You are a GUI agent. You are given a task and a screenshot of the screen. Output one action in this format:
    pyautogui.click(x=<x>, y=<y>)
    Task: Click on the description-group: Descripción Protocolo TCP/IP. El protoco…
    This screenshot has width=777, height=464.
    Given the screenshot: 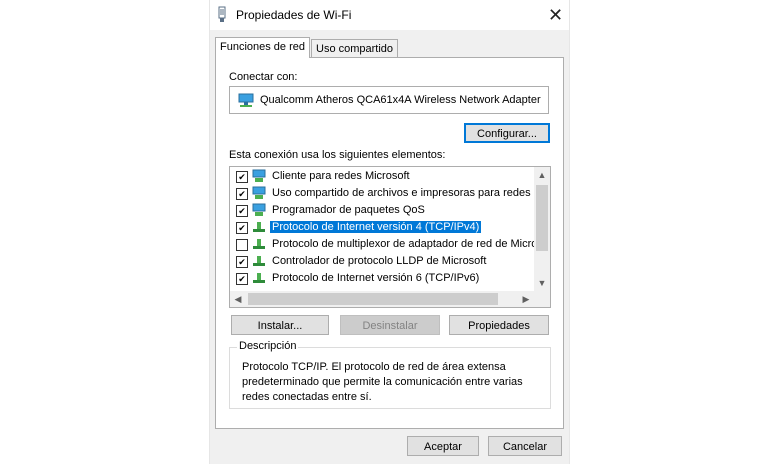 What is the action you would take?
    pyautogui.click(x=390, y=374)
    